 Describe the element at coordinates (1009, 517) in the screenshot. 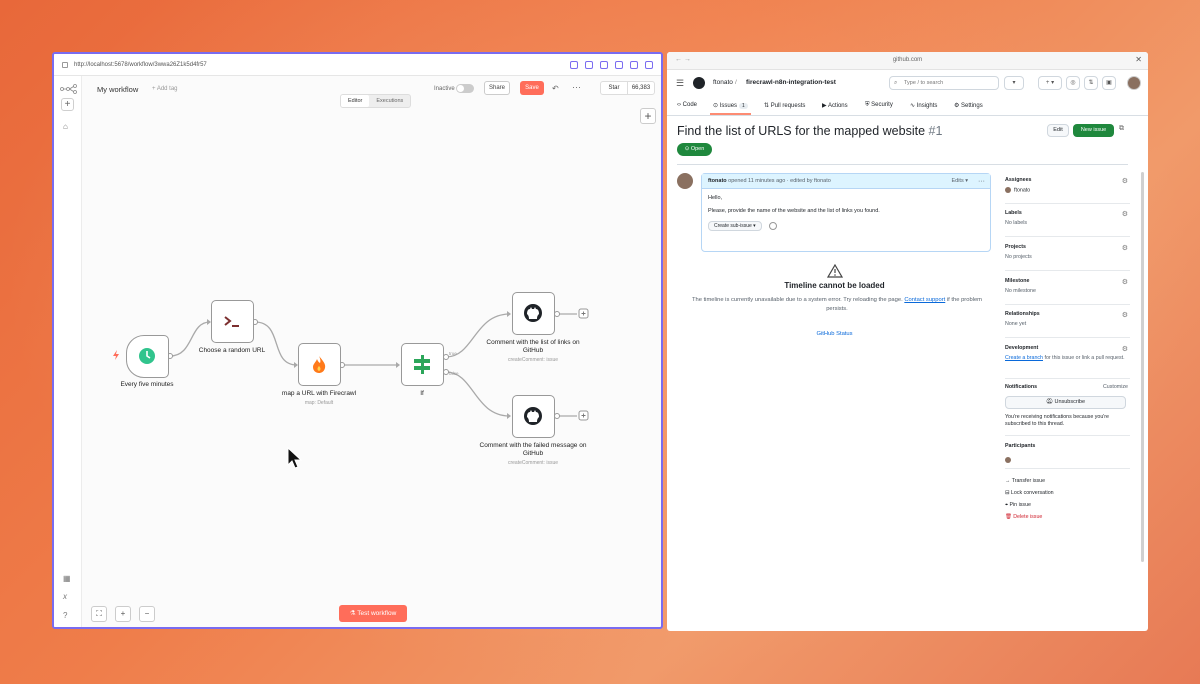

I see `trash-icon: 🗑︎` at that location.